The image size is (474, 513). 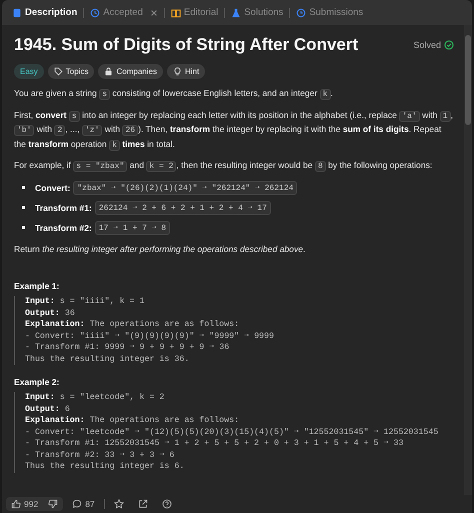 I want to click on description-paragraph: Return the resulting integer after performing the operations described above., so click(x=160, y=248).